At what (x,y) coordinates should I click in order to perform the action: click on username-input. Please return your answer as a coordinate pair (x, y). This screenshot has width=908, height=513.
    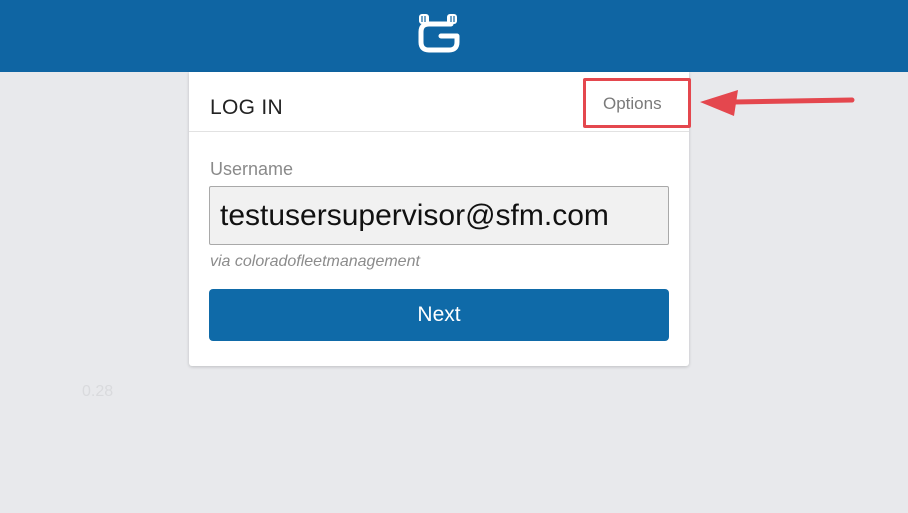
    Looking at the image, I should click on (439, 215).